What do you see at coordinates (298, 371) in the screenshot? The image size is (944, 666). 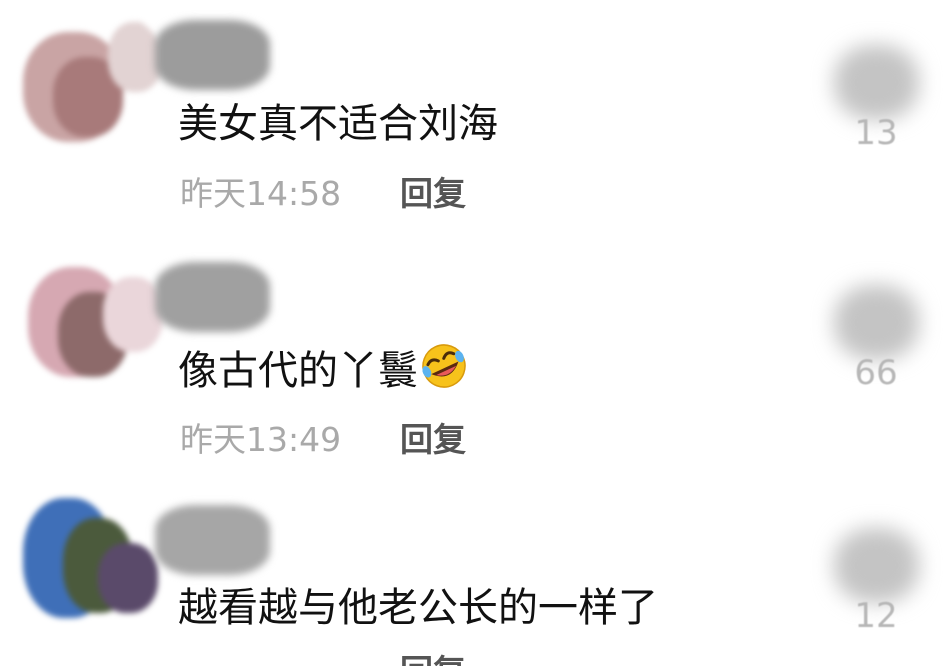 I see `comment-text-content: 像古代的丫鬟` at bounding box center [298, 371].